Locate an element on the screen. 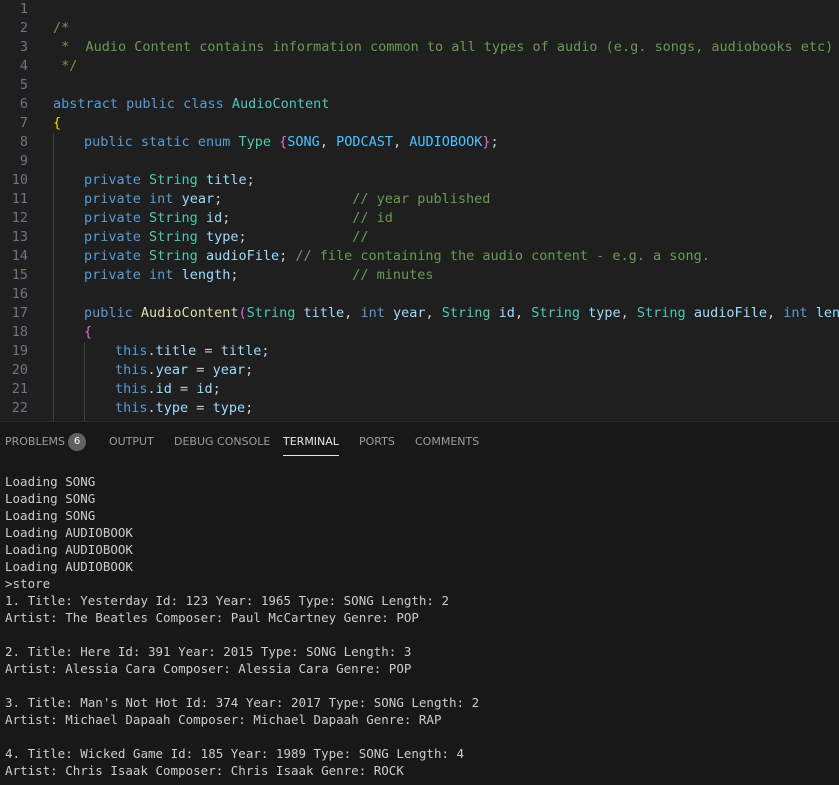 This screenshot has height=785, width=839. code-line: 10 private String title; is located at coordinates (419, 180).